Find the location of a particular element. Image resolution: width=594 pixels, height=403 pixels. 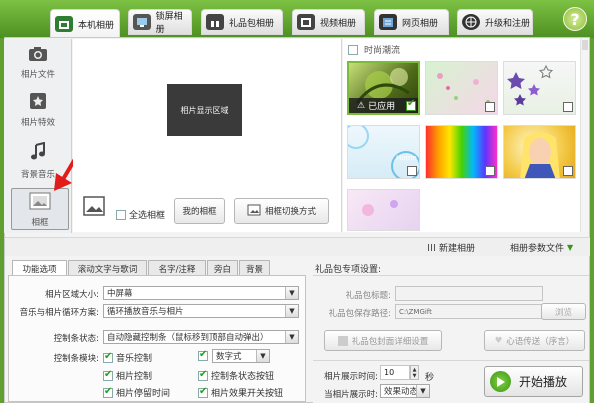

browse-button: 浏览 is located at coordinates (563, 311).